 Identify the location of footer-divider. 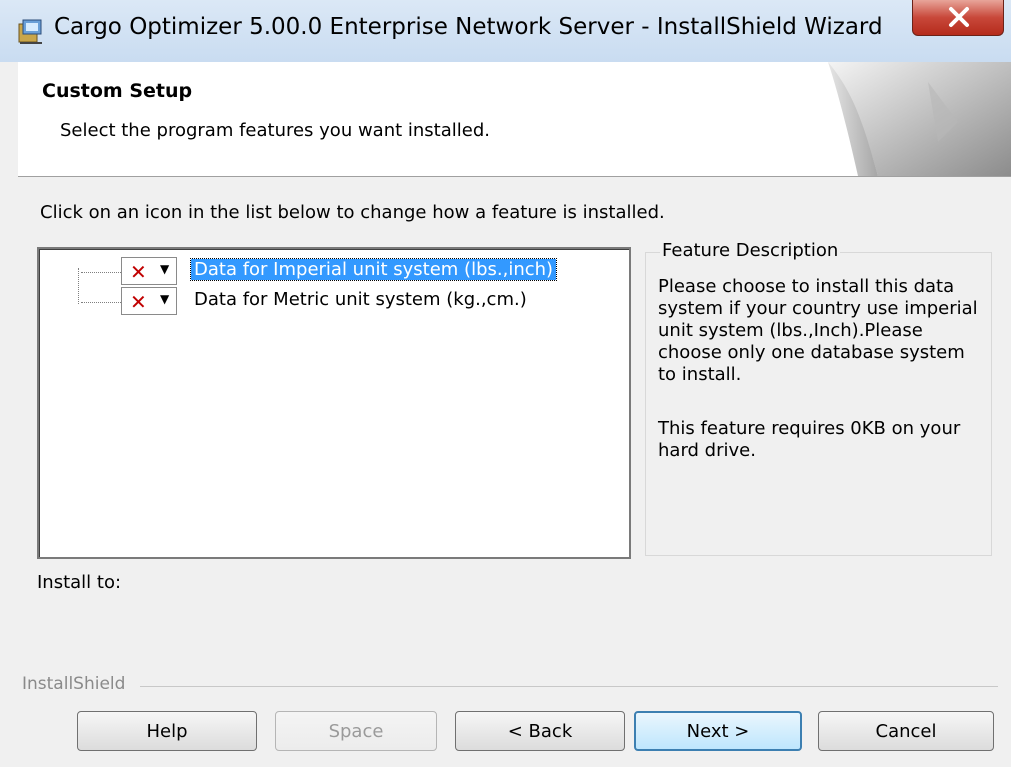
(569, 686).